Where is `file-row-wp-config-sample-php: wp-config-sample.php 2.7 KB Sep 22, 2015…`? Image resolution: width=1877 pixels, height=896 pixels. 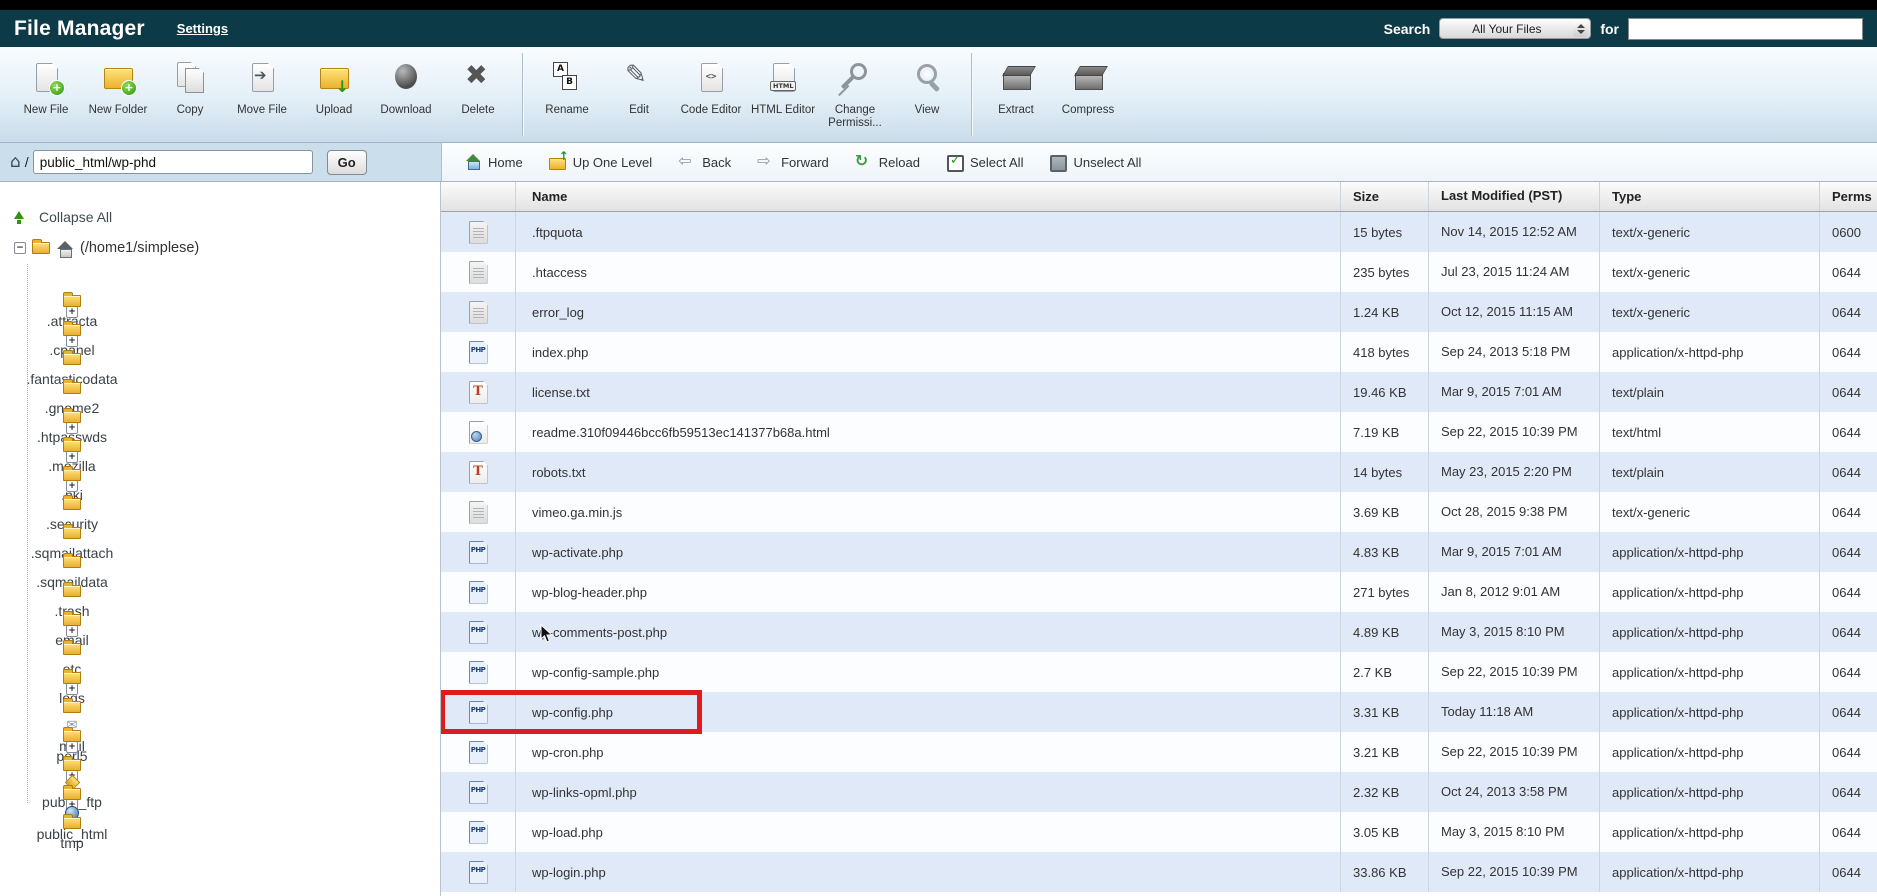 file-row-wp-config-sample-php: wp-config-sample.php 2.7 KB Sep 22, 2015… is located at coordinates (1159, 672).